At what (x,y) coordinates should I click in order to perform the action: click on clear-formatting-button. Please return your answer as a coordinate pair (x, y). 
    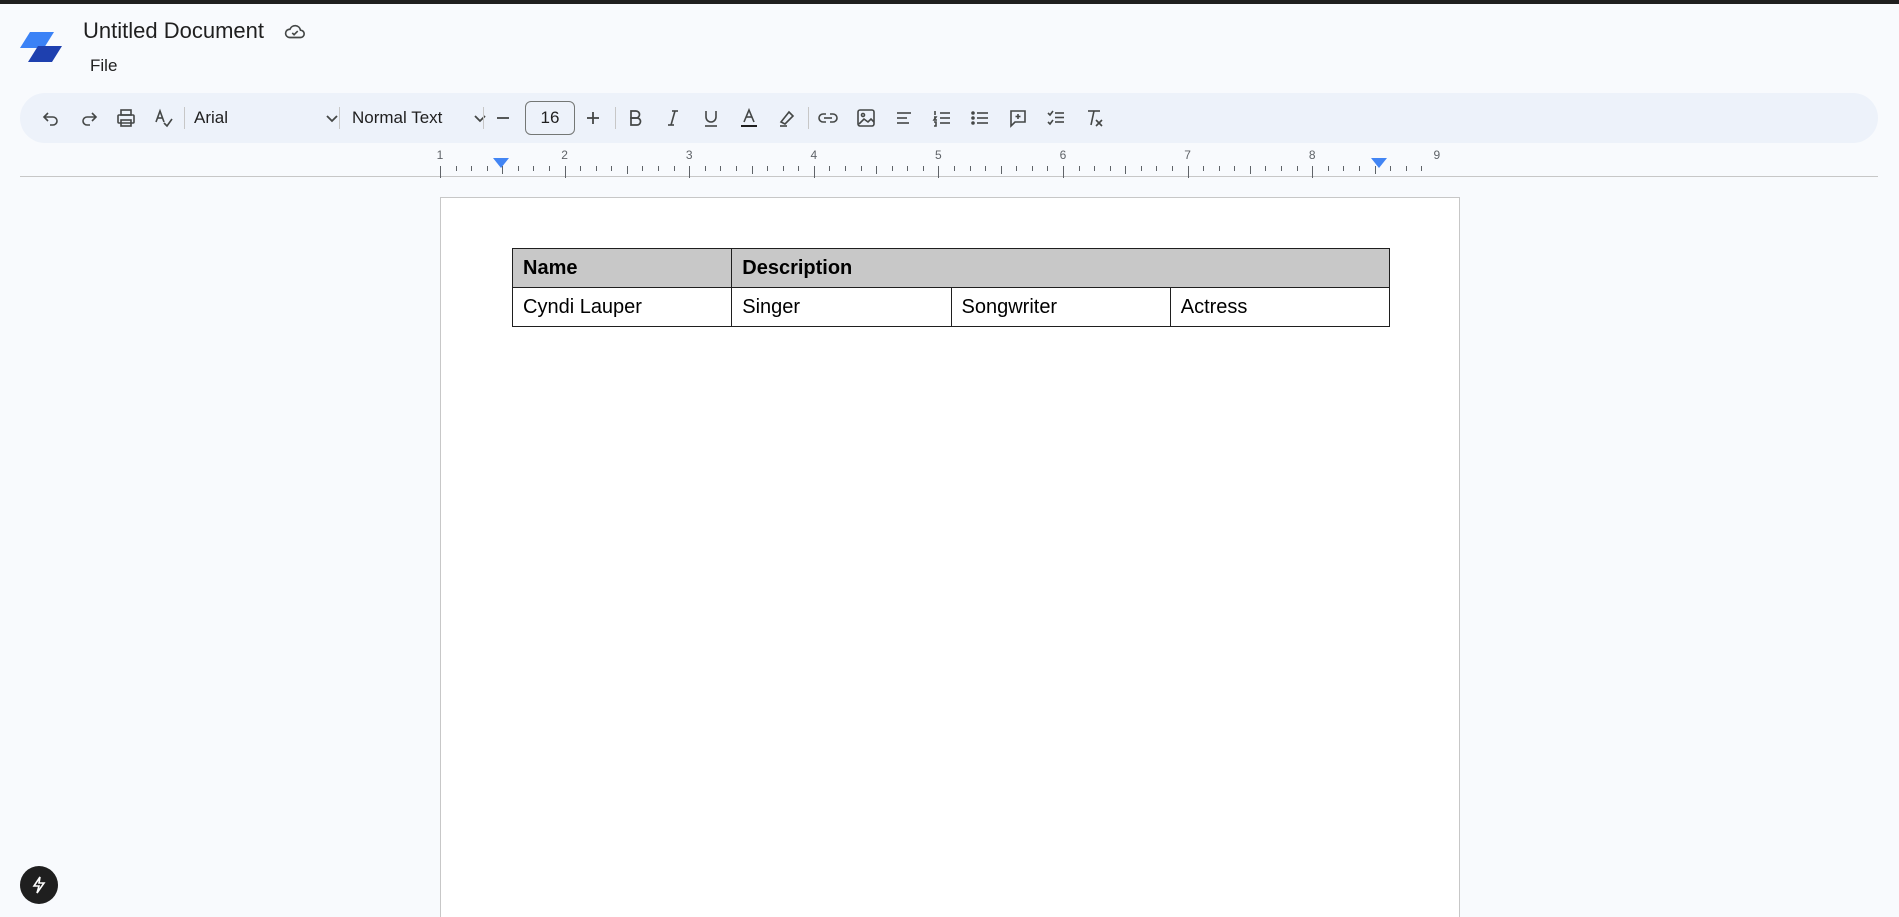
    Looking at the image, I should click on (1094, 118).